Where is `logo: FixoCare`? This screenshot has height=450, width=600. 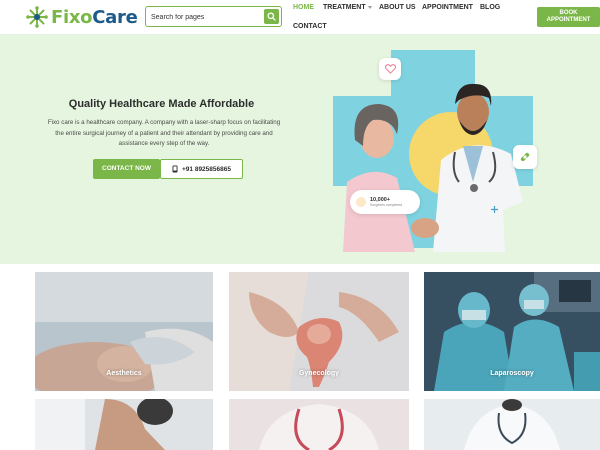
logo: FixoCare is located at coordinates (82, 17).